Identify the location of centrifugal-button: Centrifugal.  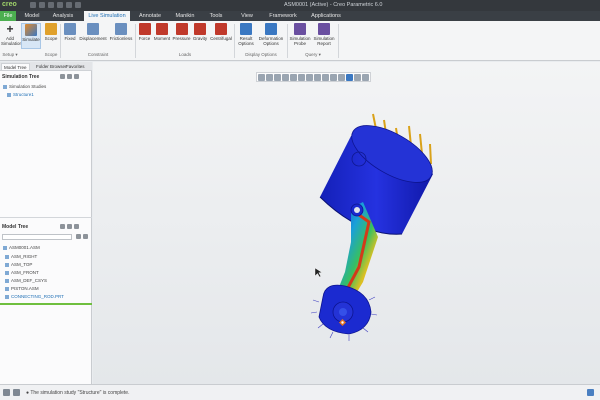
(221, 32).